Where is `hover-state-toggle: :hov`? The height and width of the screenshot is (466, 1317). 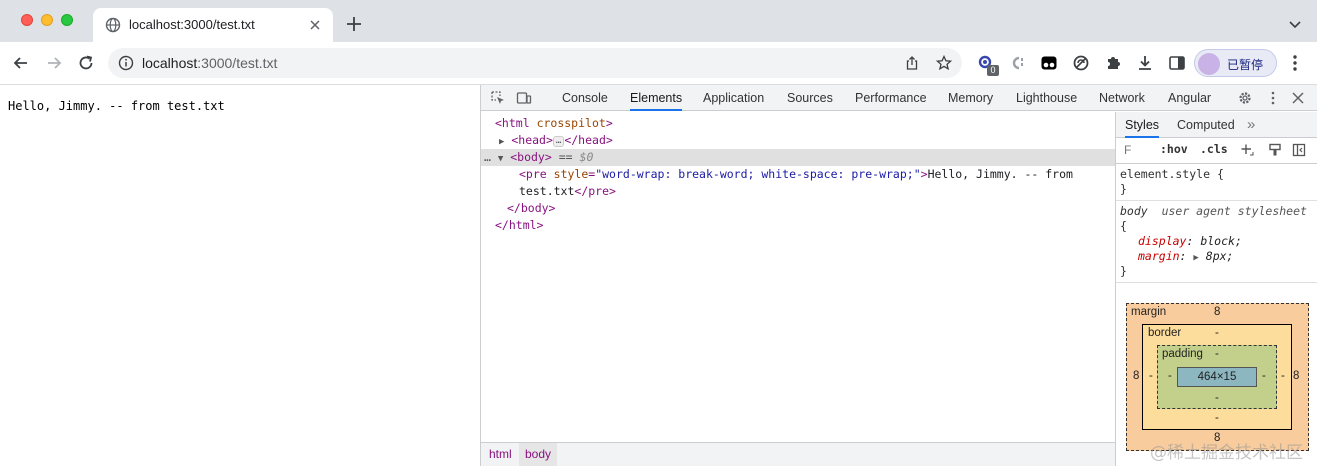 hover-state-toggle: :hov is located at coordinates (1174, 149).